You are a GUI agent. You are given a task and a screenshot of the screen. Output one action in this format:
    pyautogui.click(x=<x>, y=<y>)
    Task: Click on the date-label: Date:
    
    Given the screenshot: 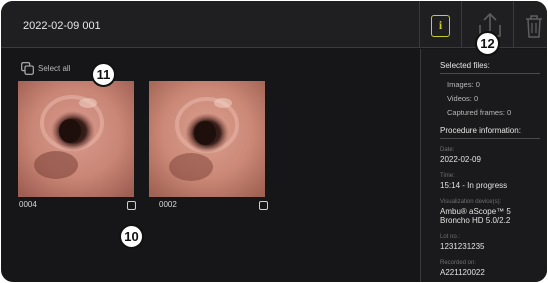 What is the action you would take?
    pyautogui.click(x=447, y=150)
    